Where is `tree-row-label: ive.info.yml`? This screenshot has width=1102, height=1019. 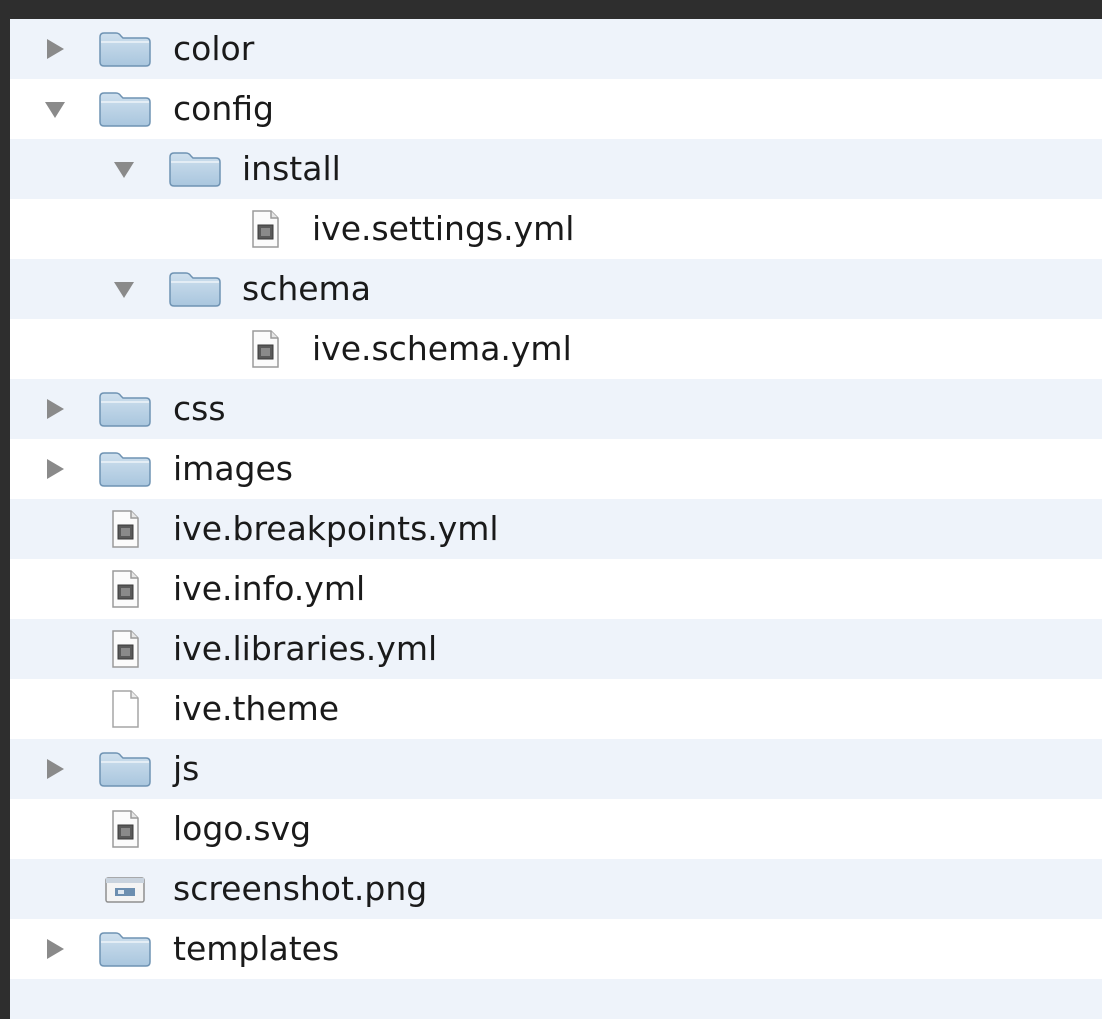
tree-row-label: ive.info.yml is located at coordinates (269, 588).